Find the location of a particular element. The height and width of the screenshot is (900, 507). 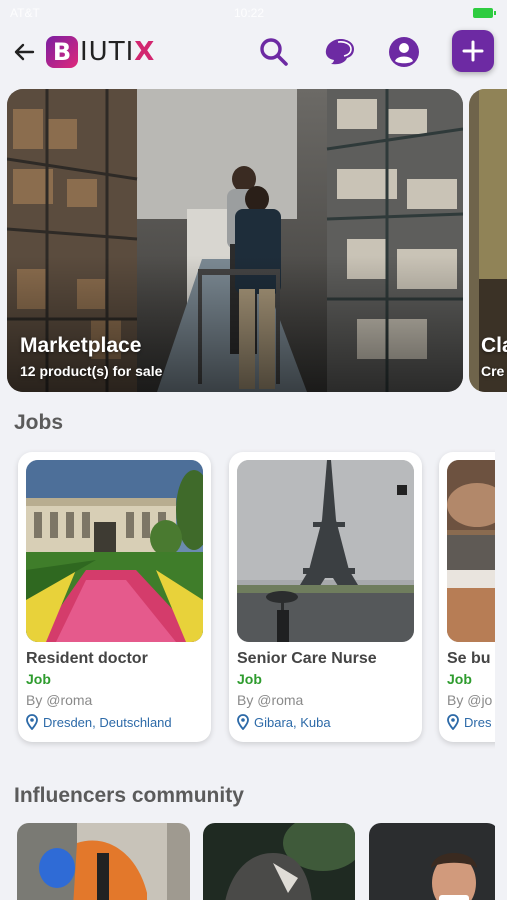

job-title: Senior Care Nurse is located at coordinates (307, 658).